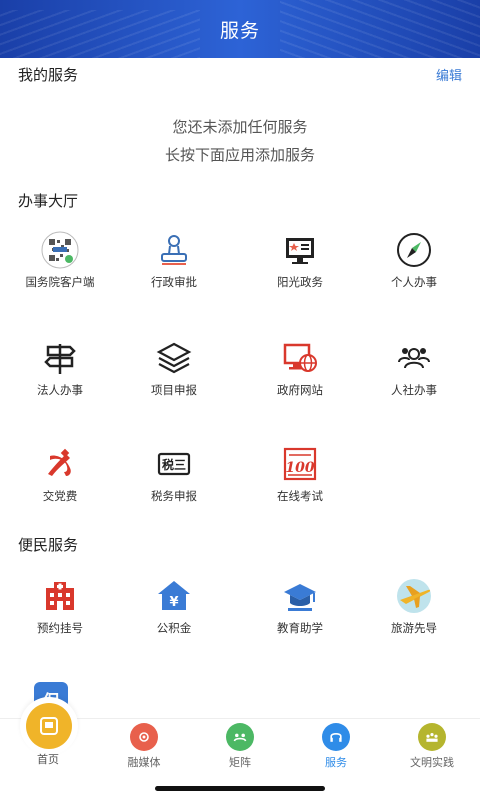 The image size is (480, 801). I want to click on service-item-online-exam: 100 在线考试, so click(300, 482).